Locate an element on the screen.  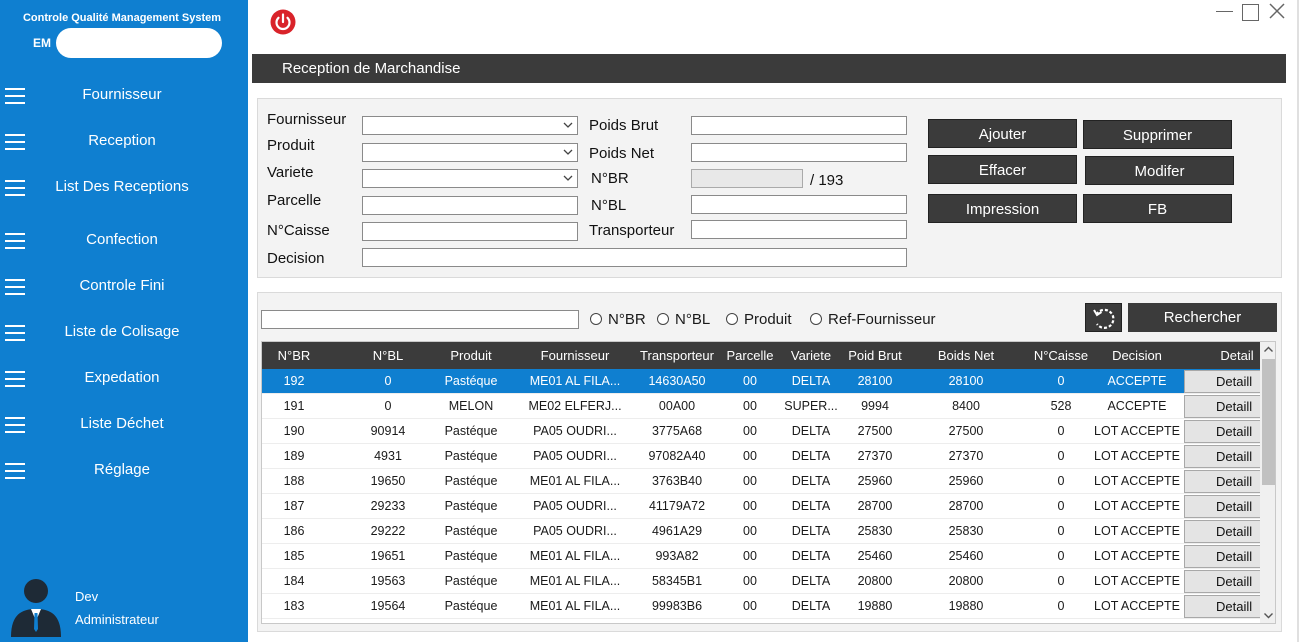
column-header: Parcelle is located at coordinates (750, 355).